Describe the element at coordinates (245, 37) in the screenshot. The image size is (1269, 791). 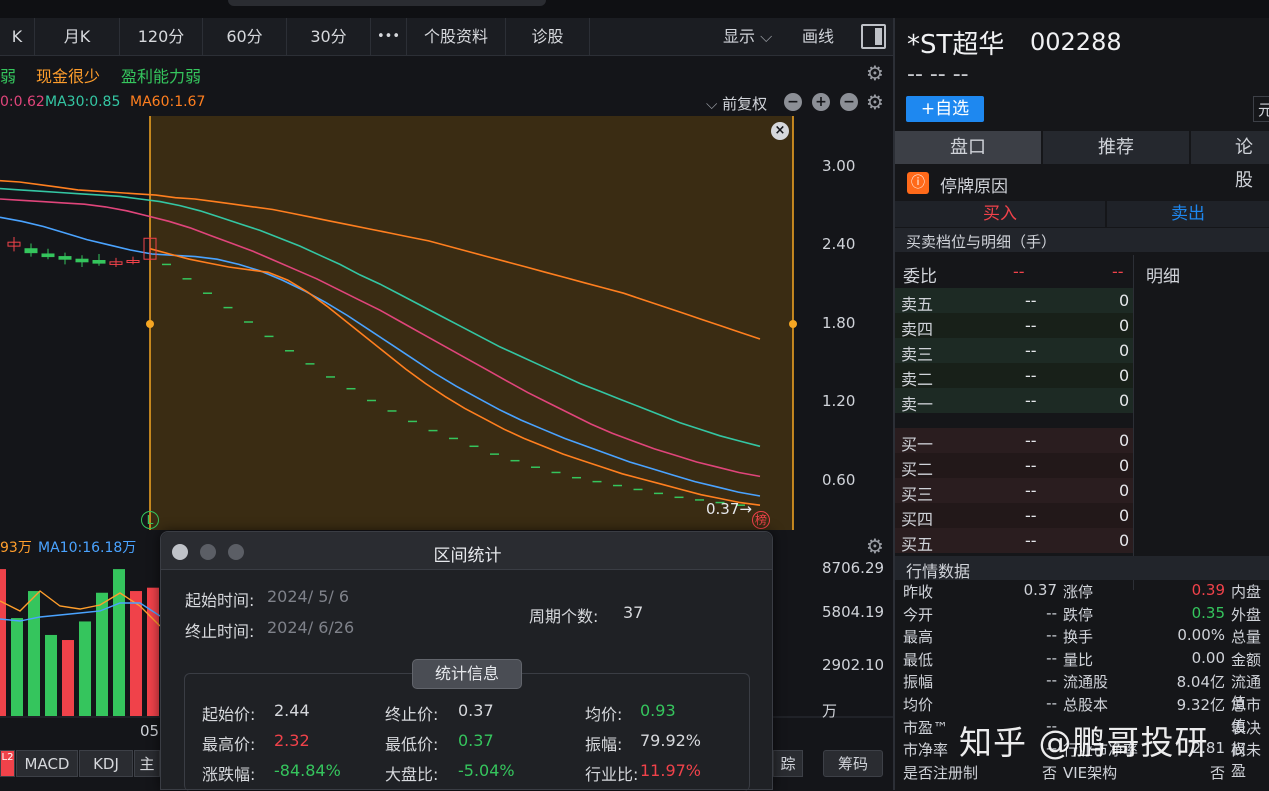
I see `tab-60min: 60分` at that location.